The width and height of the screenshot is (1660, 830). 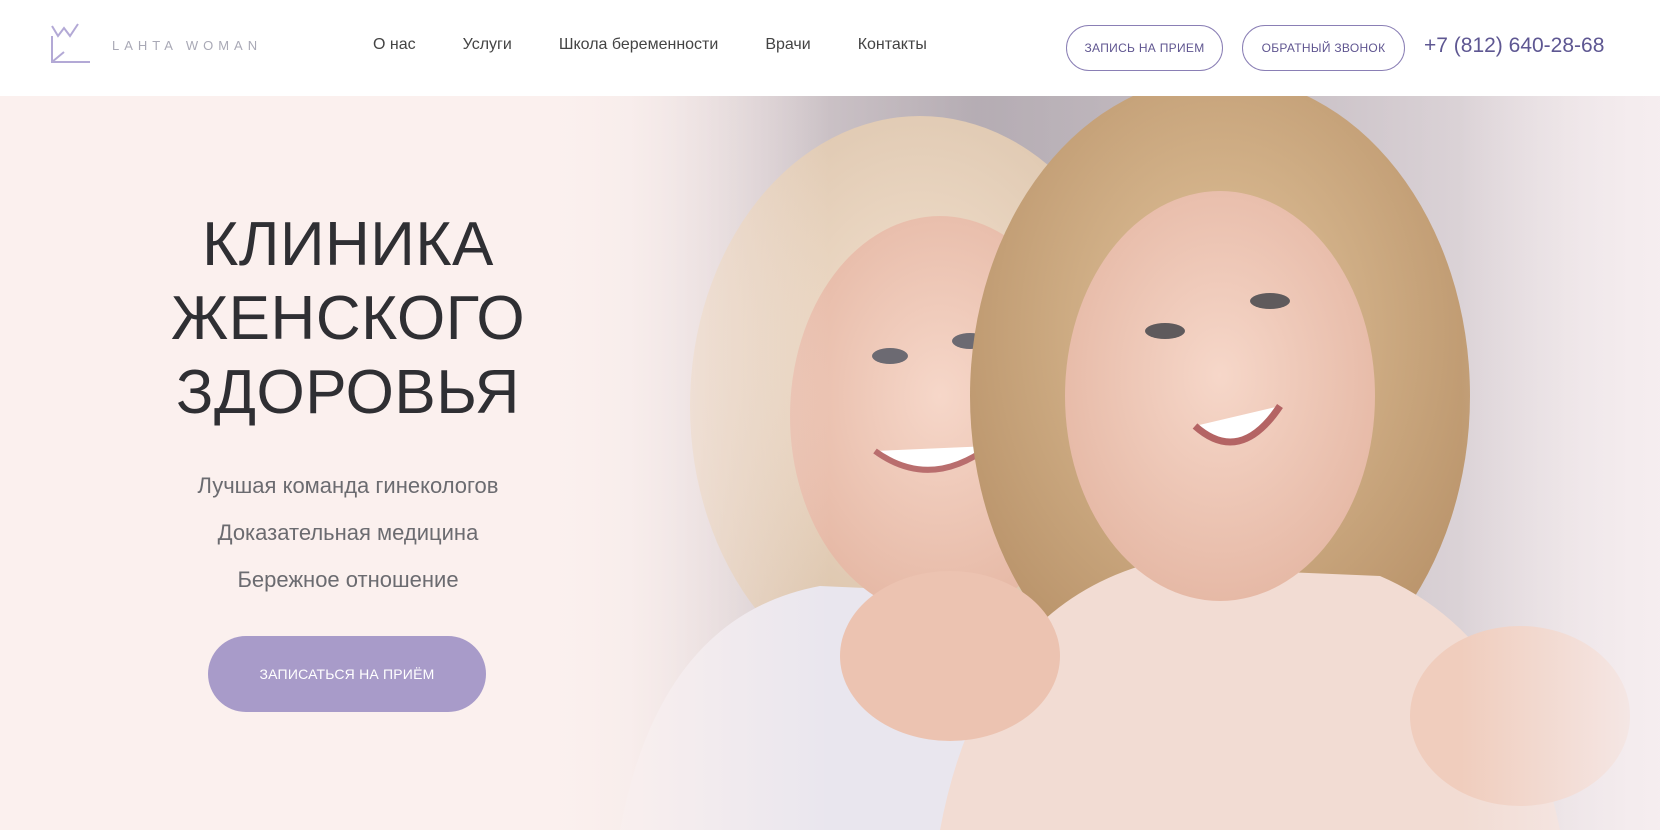 What do you see at coordinates (1144, 48) in the screenshot?
I see `appointment-button: ЗАПИСЬ НА ПРИЕМ` at bounding box center [1144, 48].